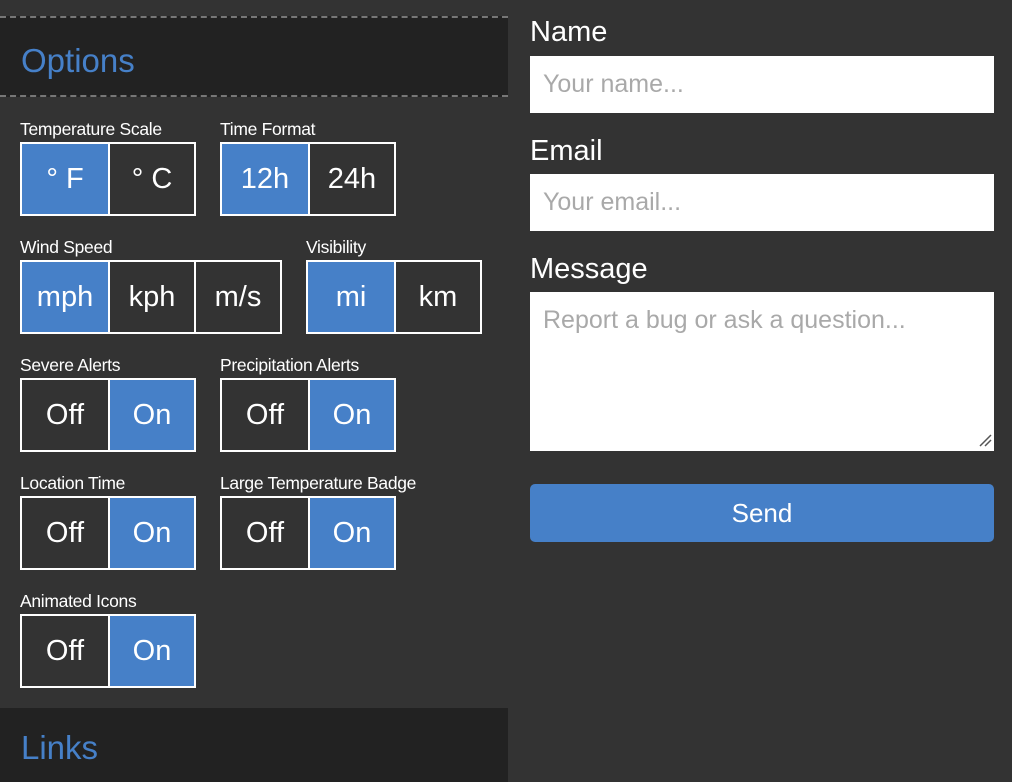 The height and width of the screenshot is (782, 1012). Describe the element at coordinates (151, 533) in the screenshot. I see `location-time-on-option: On` at that location.